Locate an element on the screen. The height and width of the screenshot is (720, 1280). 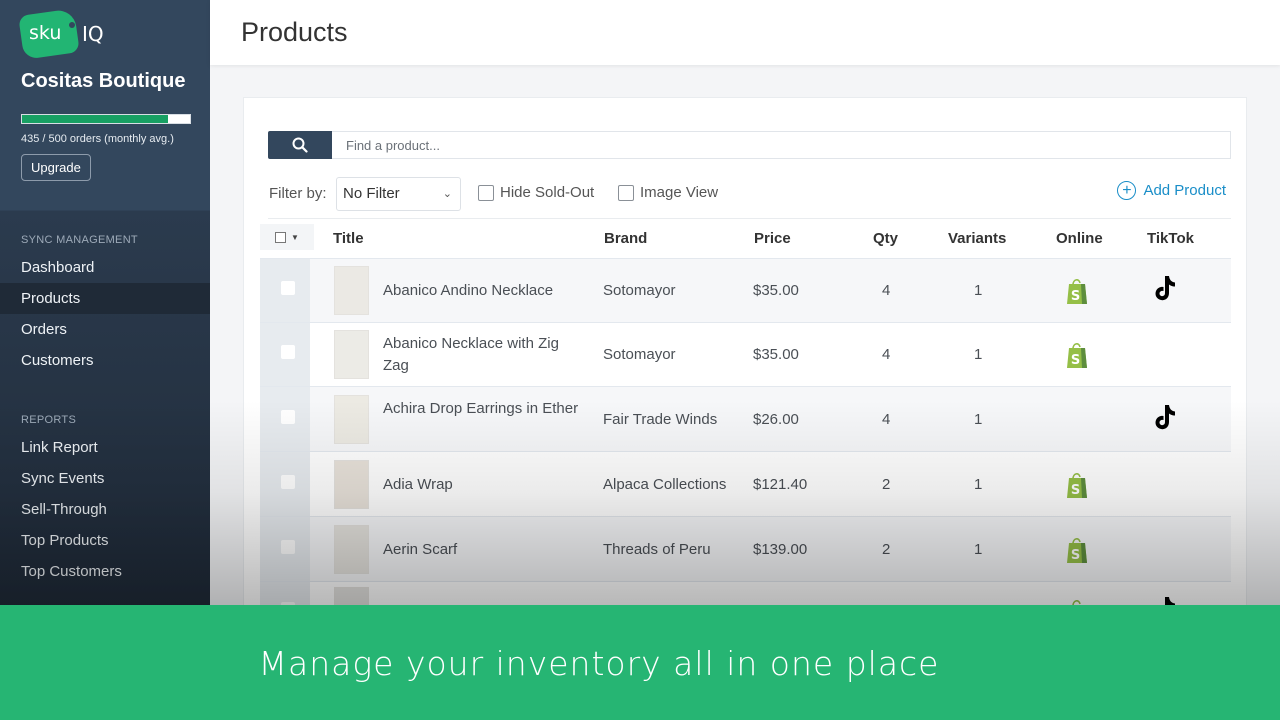
tag-hole is located at coordinates (72, 25).